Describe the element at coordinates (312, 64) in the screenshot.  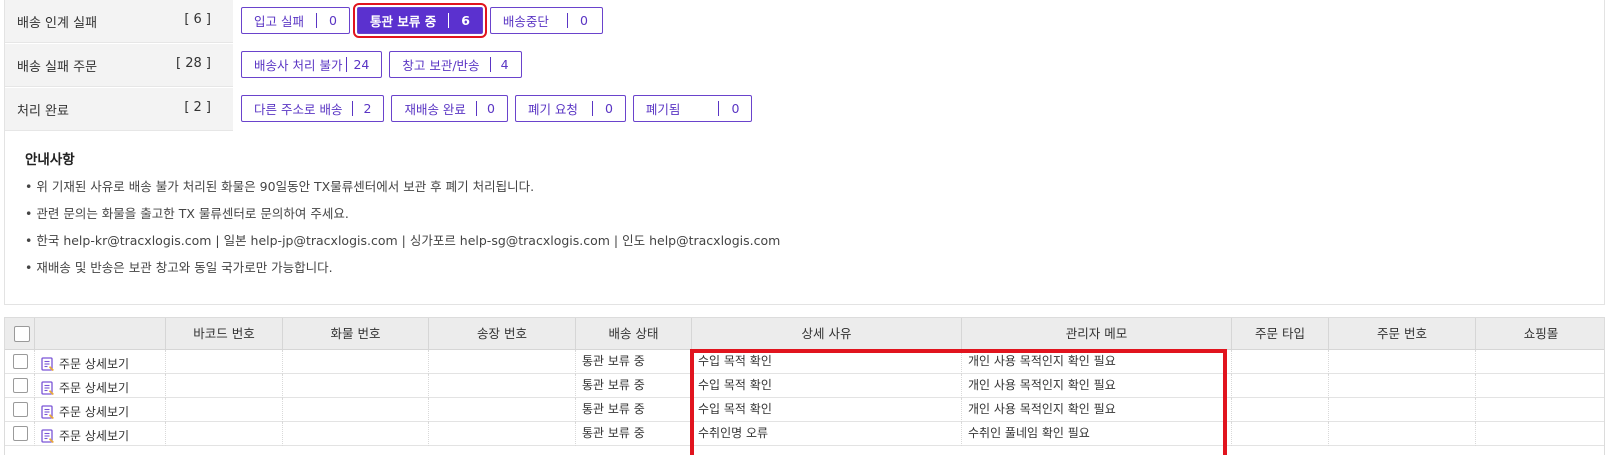
I see `chip-carrier-unable: 배송사 처리 불가 24` at that location.